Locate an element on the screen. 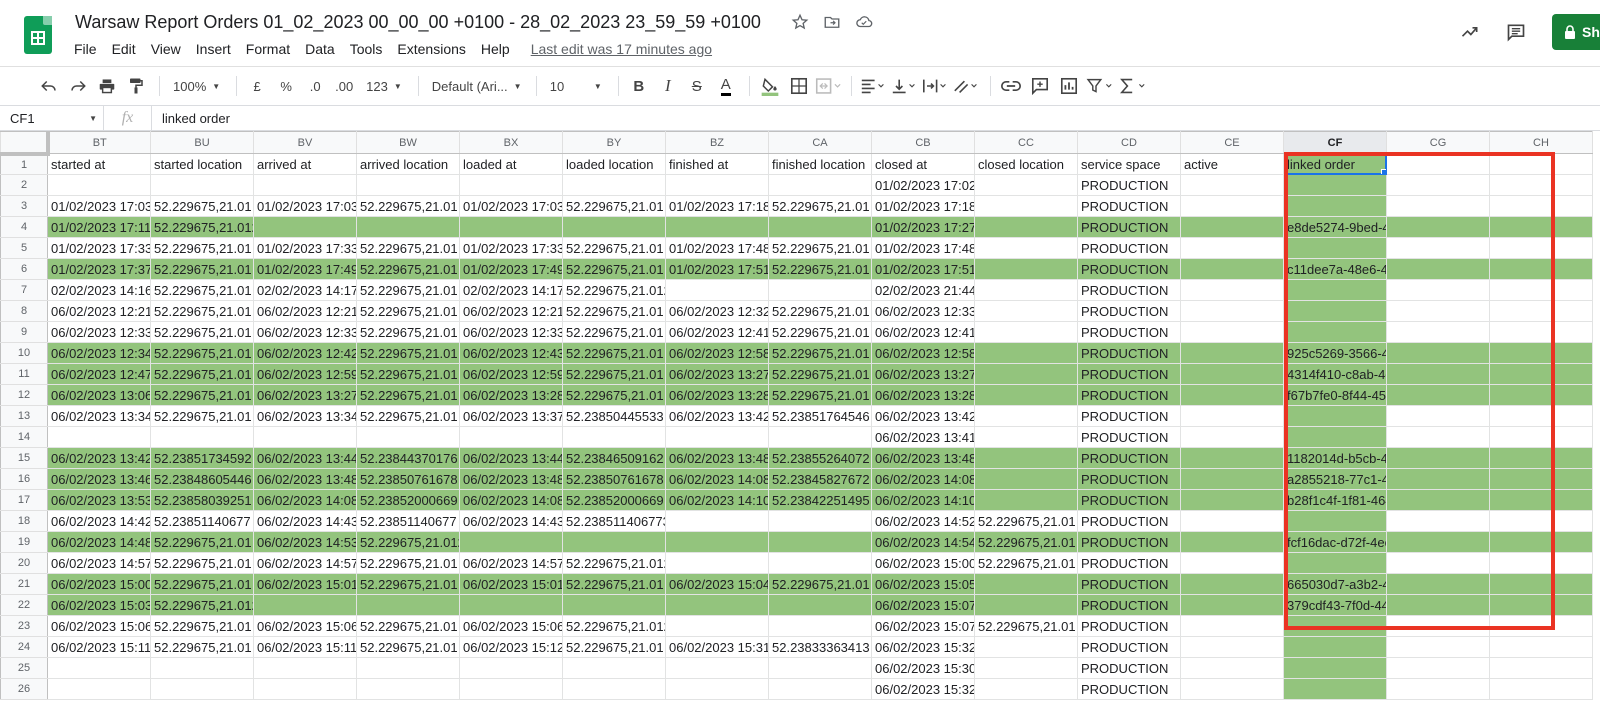 The image size is (1600, 719). cell-ca25 is located at coordinates (820, 668).